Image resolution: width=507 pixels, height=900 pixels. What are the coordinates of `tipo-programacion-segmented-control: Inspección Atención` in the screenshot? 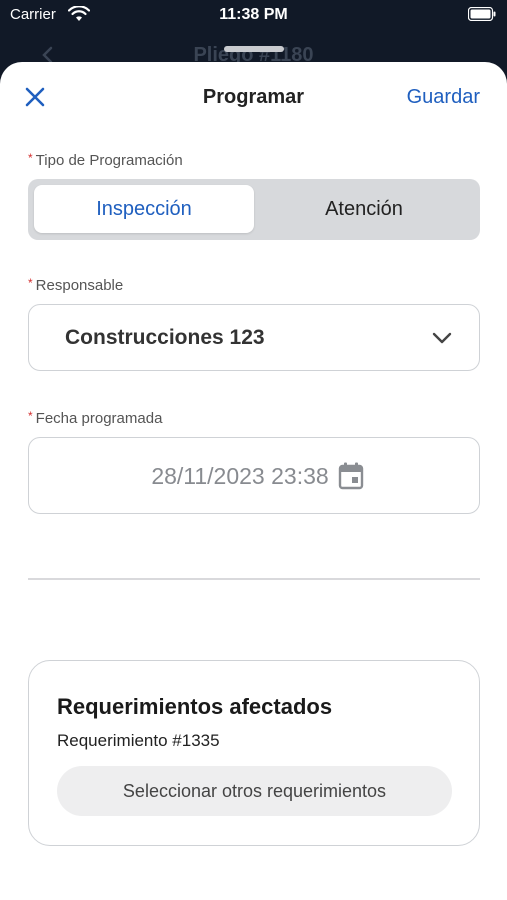 It's located at (254, 209).